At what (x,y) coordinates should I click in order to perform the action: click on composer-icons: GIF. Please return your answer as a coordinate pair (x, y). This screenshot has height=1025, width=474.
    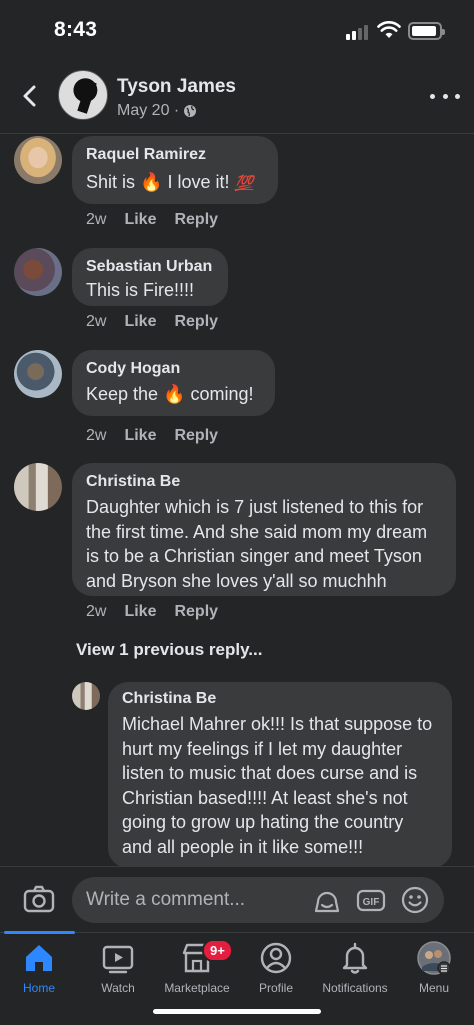
    Looking at the image, I should click on (371, 900).